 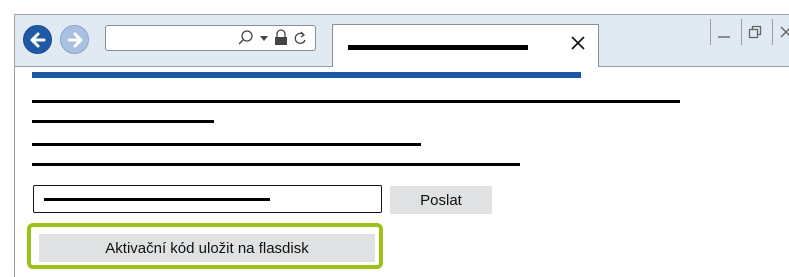 What do you see at coordinates (300, 38) in the screenshot?
I see `refresh-icon` at bounding box center [300, 38].